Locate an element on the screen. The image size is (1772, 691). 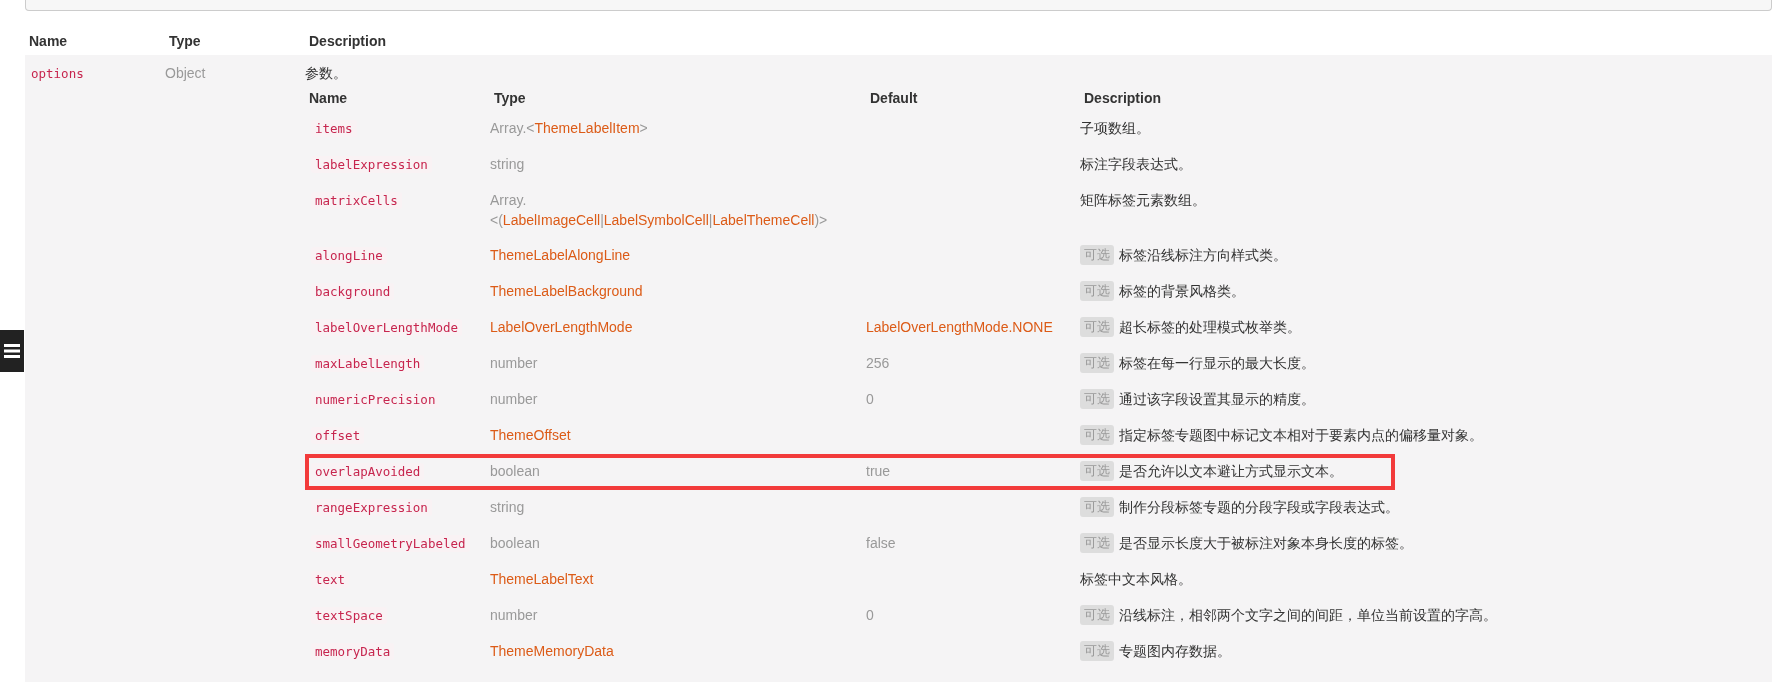
param-description: 通过该字段设置其显示的精度。 is located at coordinates (1217, 399).